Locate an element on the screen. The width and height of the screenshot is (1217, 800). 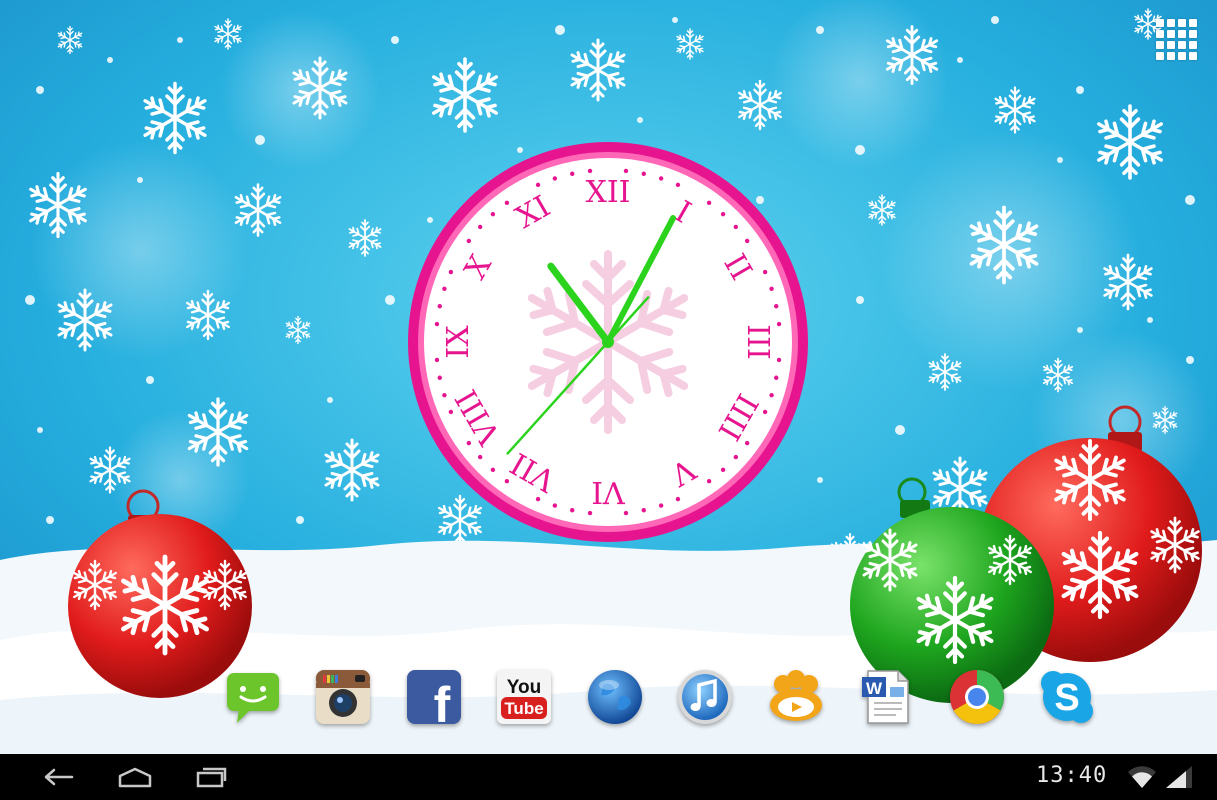
messaging-app is located at coordinates (253, 697).